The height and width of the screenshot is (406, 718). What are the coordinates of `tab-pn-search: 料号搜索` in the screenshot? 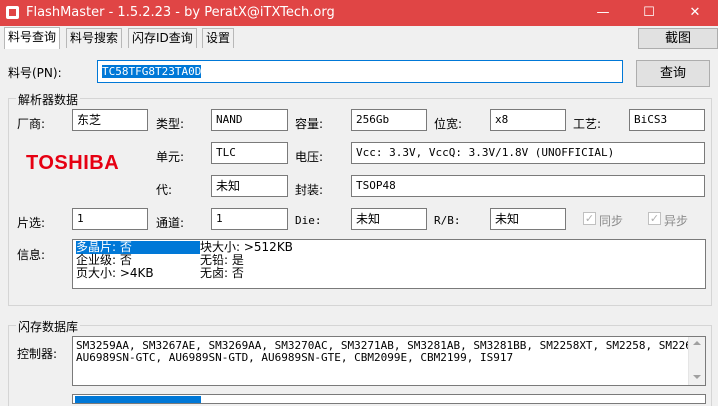 It's located at (94, 38).